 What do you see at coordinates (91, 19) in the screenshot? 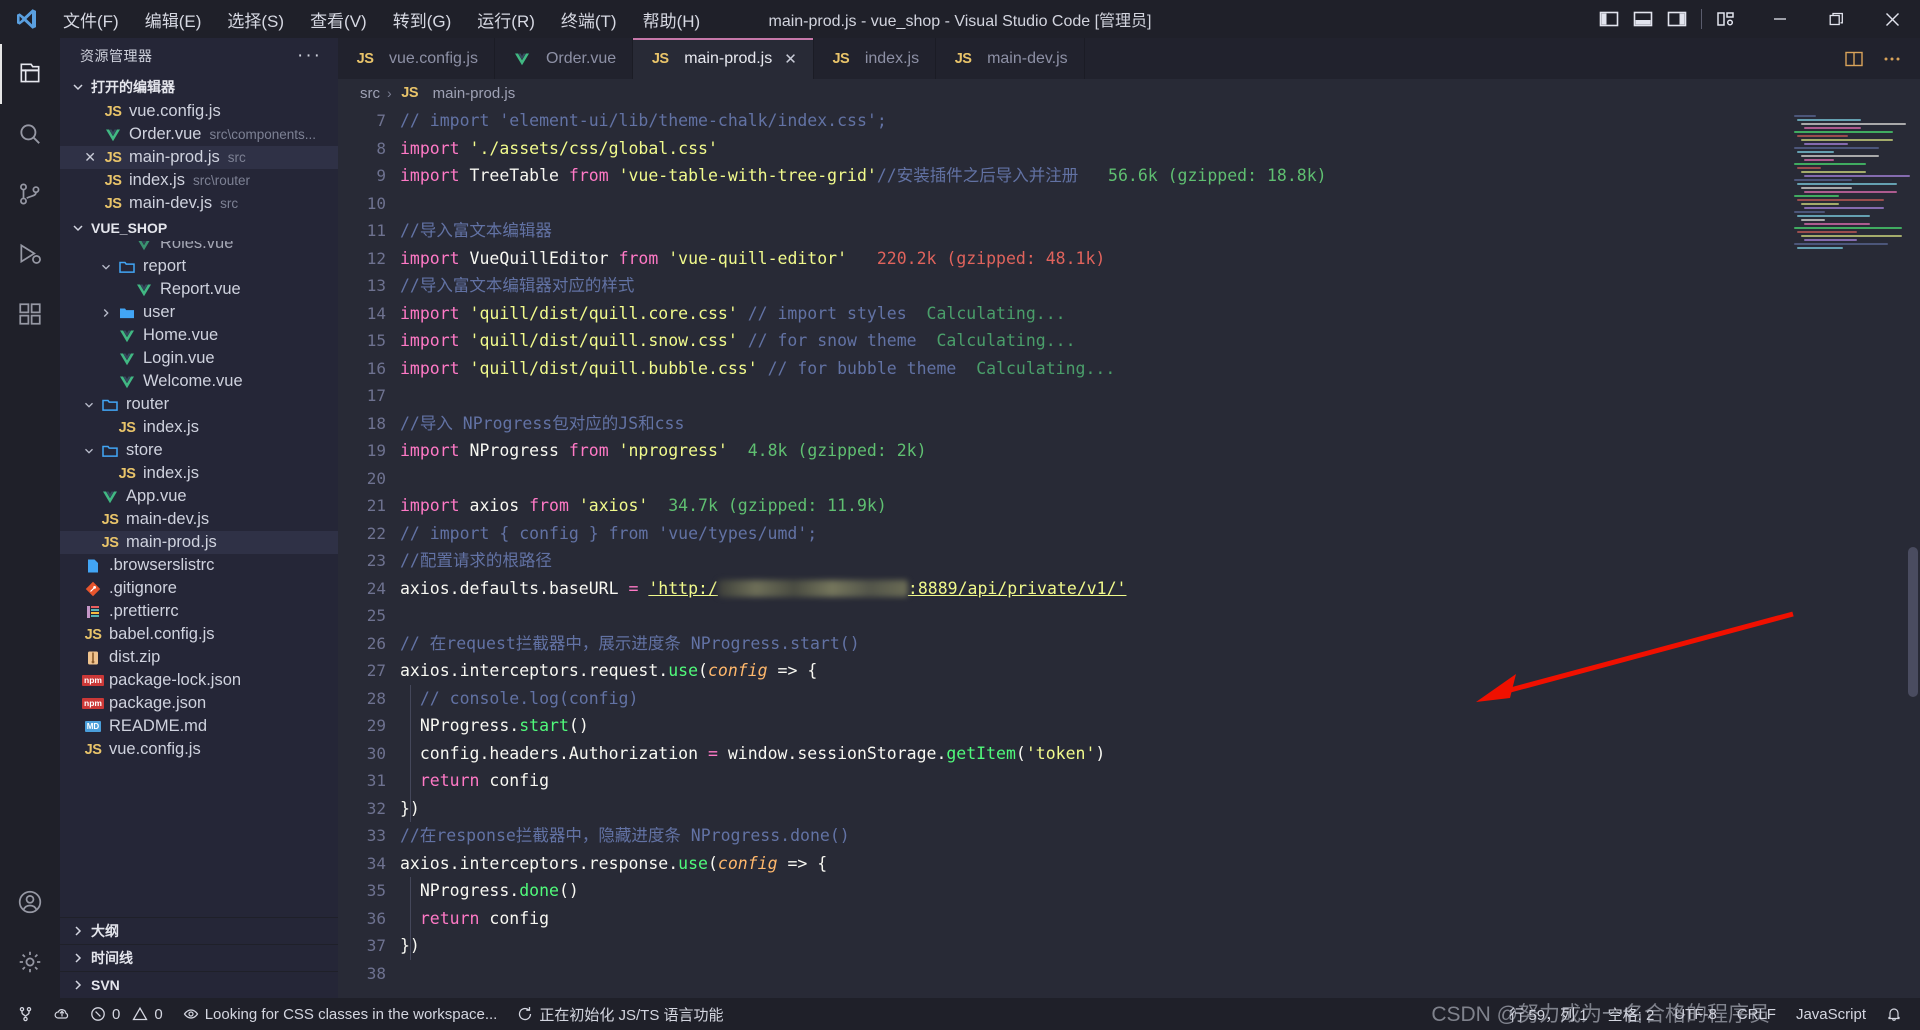
I see `menu-file: 文件(F)` at bounding box center [91, 19].